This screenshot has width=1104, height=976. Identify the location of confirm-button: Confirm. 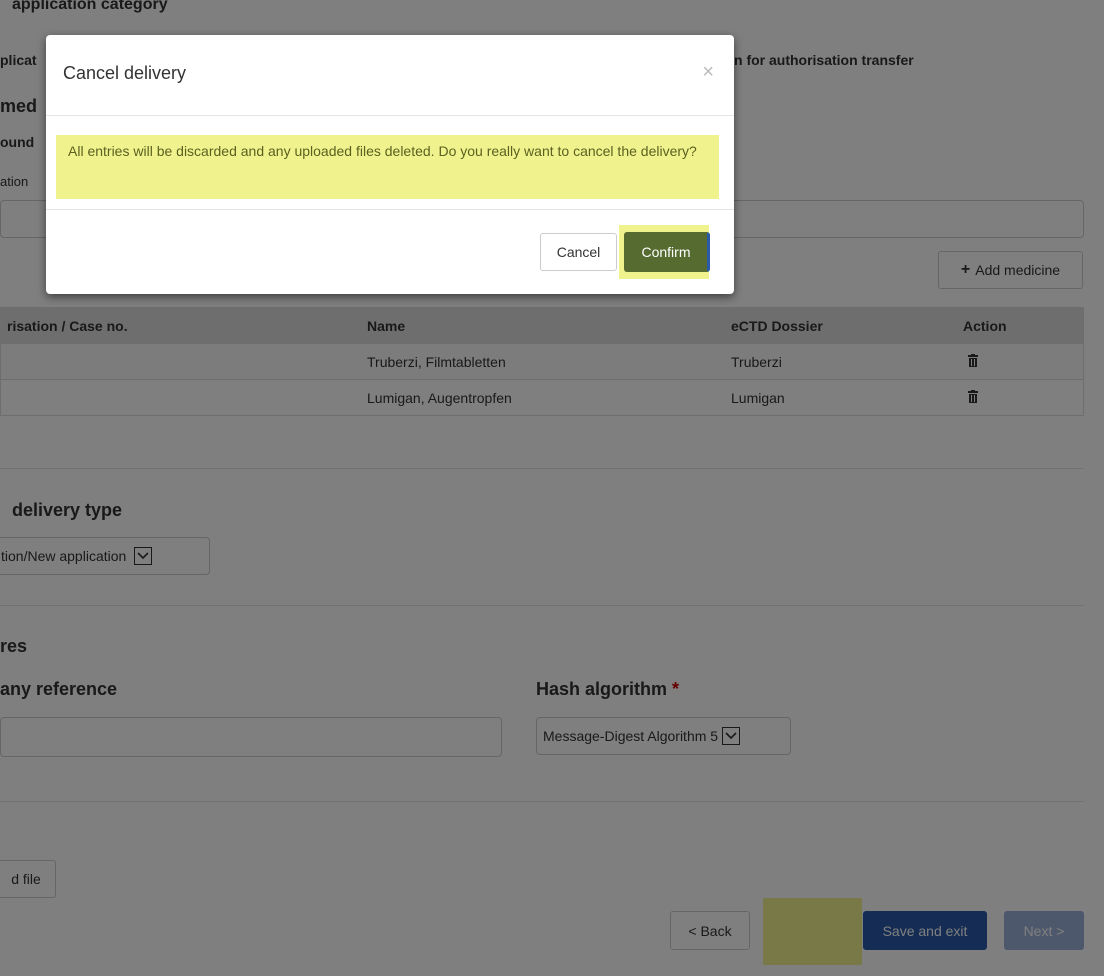
(667, 252).